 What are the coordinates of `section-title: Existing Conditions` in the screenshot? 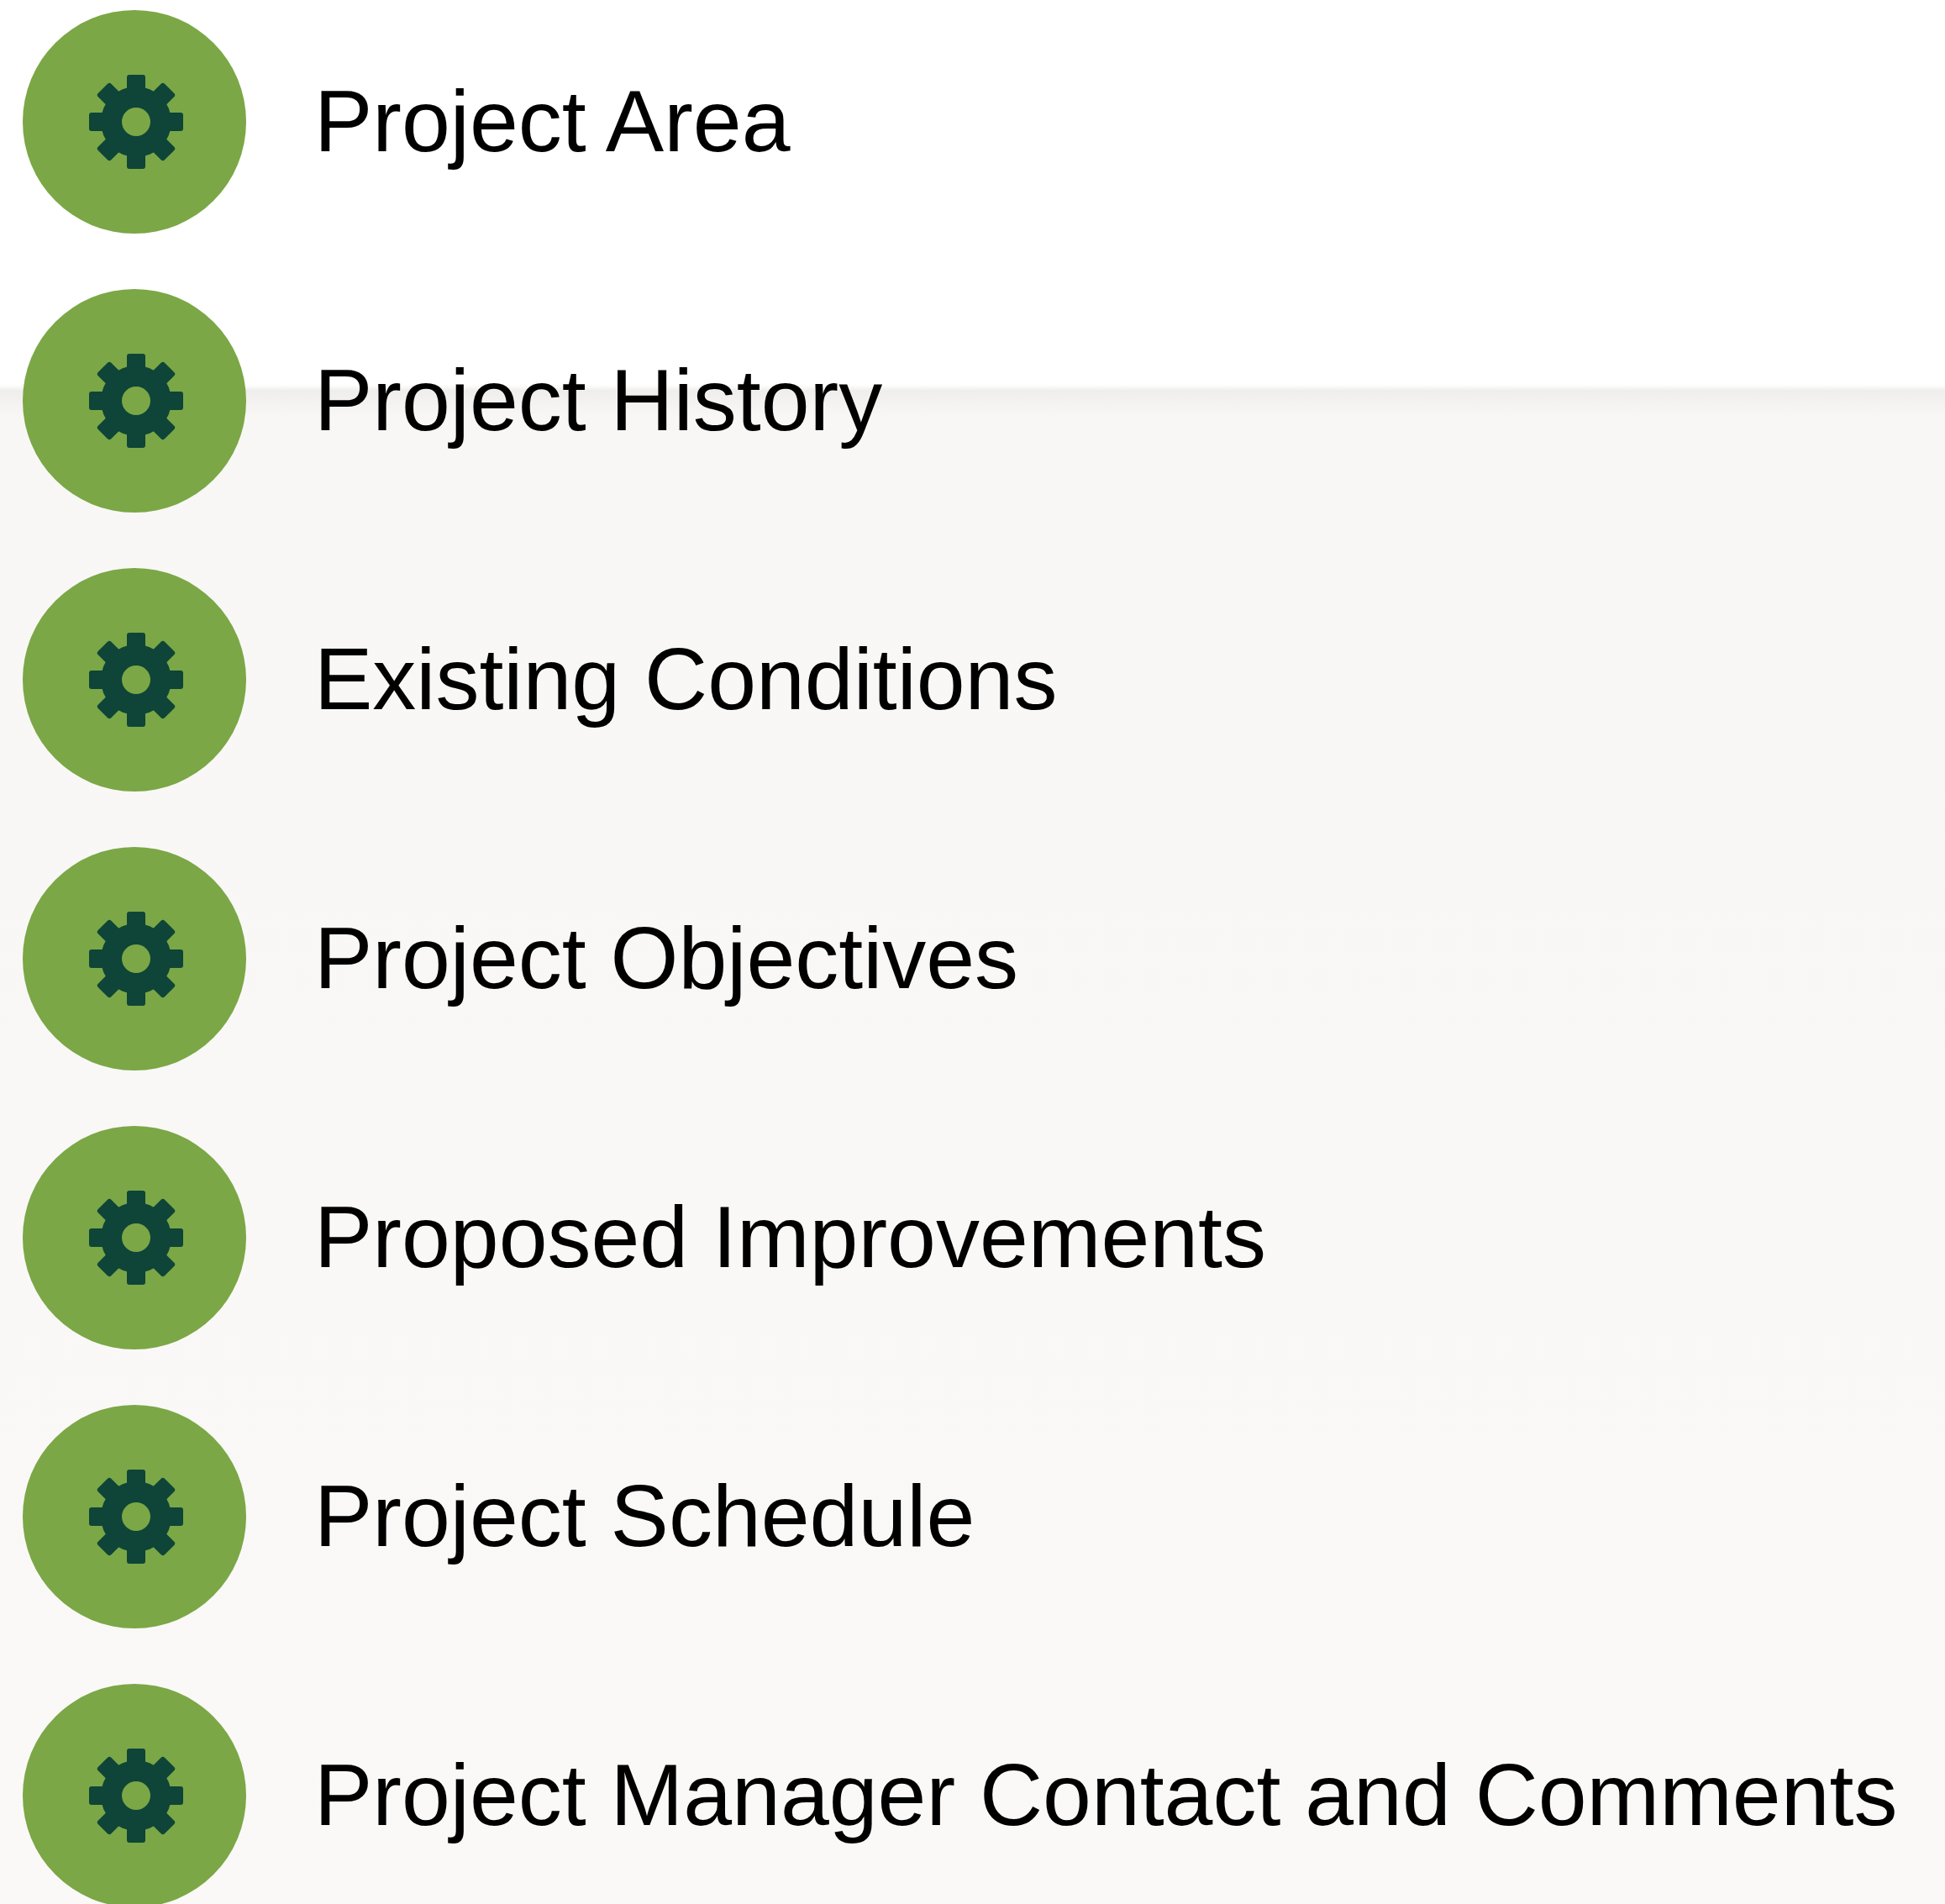 It's located at (686, 679).